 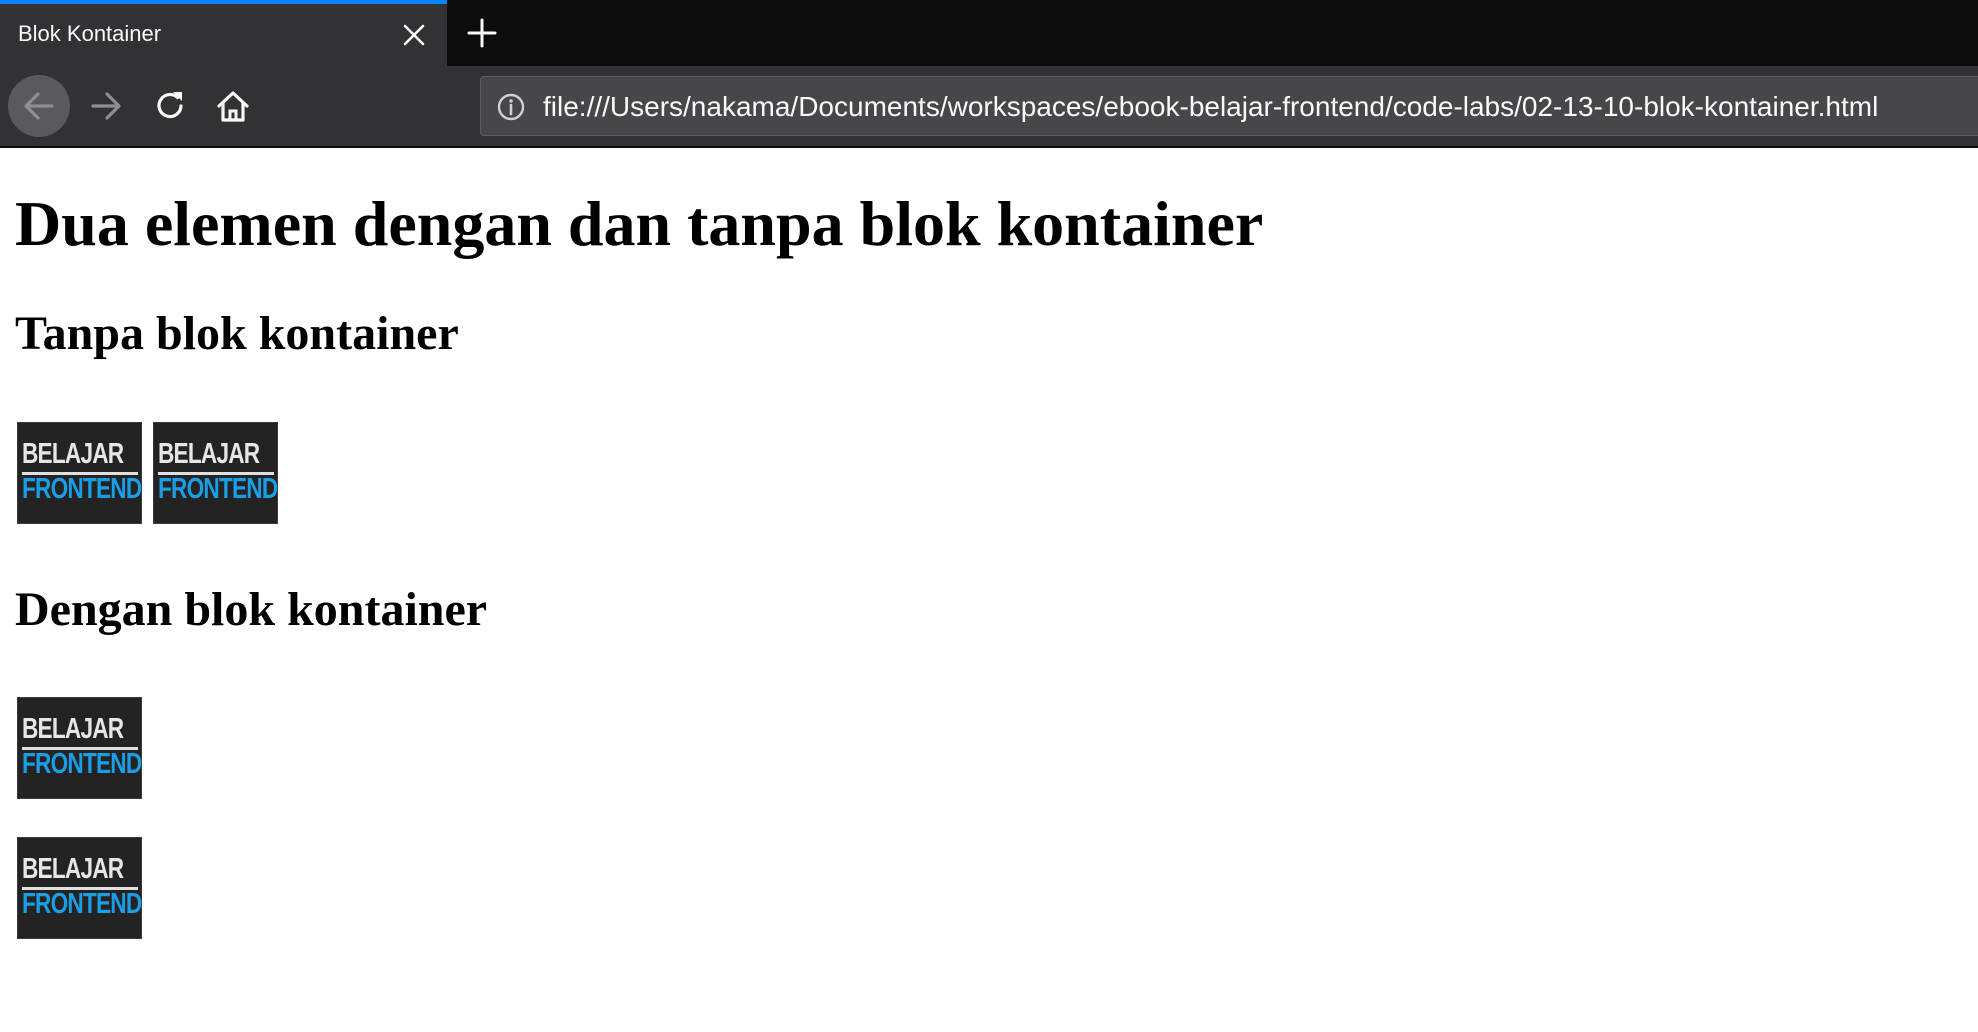 What do you see at coordinates (39, 106) in the screenshot?
I see `arrow-left-icon` at bounding box center [39, 106].